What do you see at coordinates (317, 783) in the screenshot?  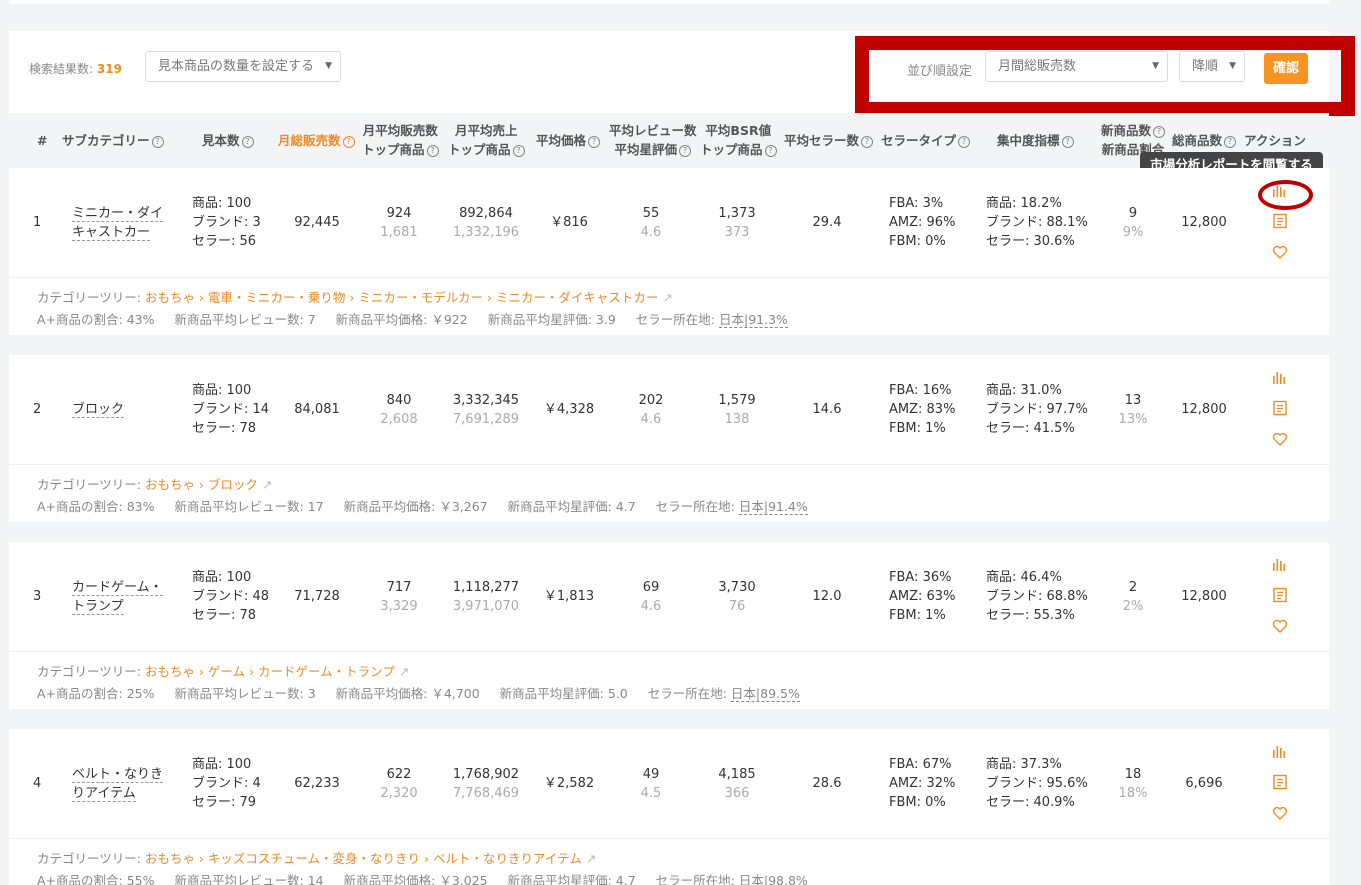 I see `monthly-total: 62,233` at bounding box center [317, 783].